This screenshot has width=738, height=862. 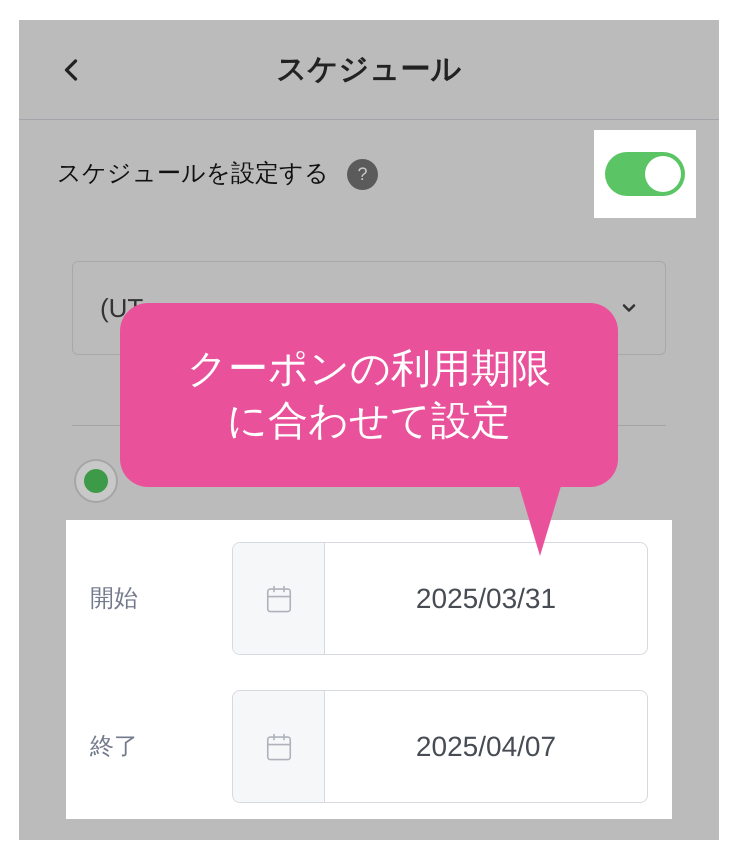 I want to click on callout-text: に合わせて設定, so click(x=369, y=421).